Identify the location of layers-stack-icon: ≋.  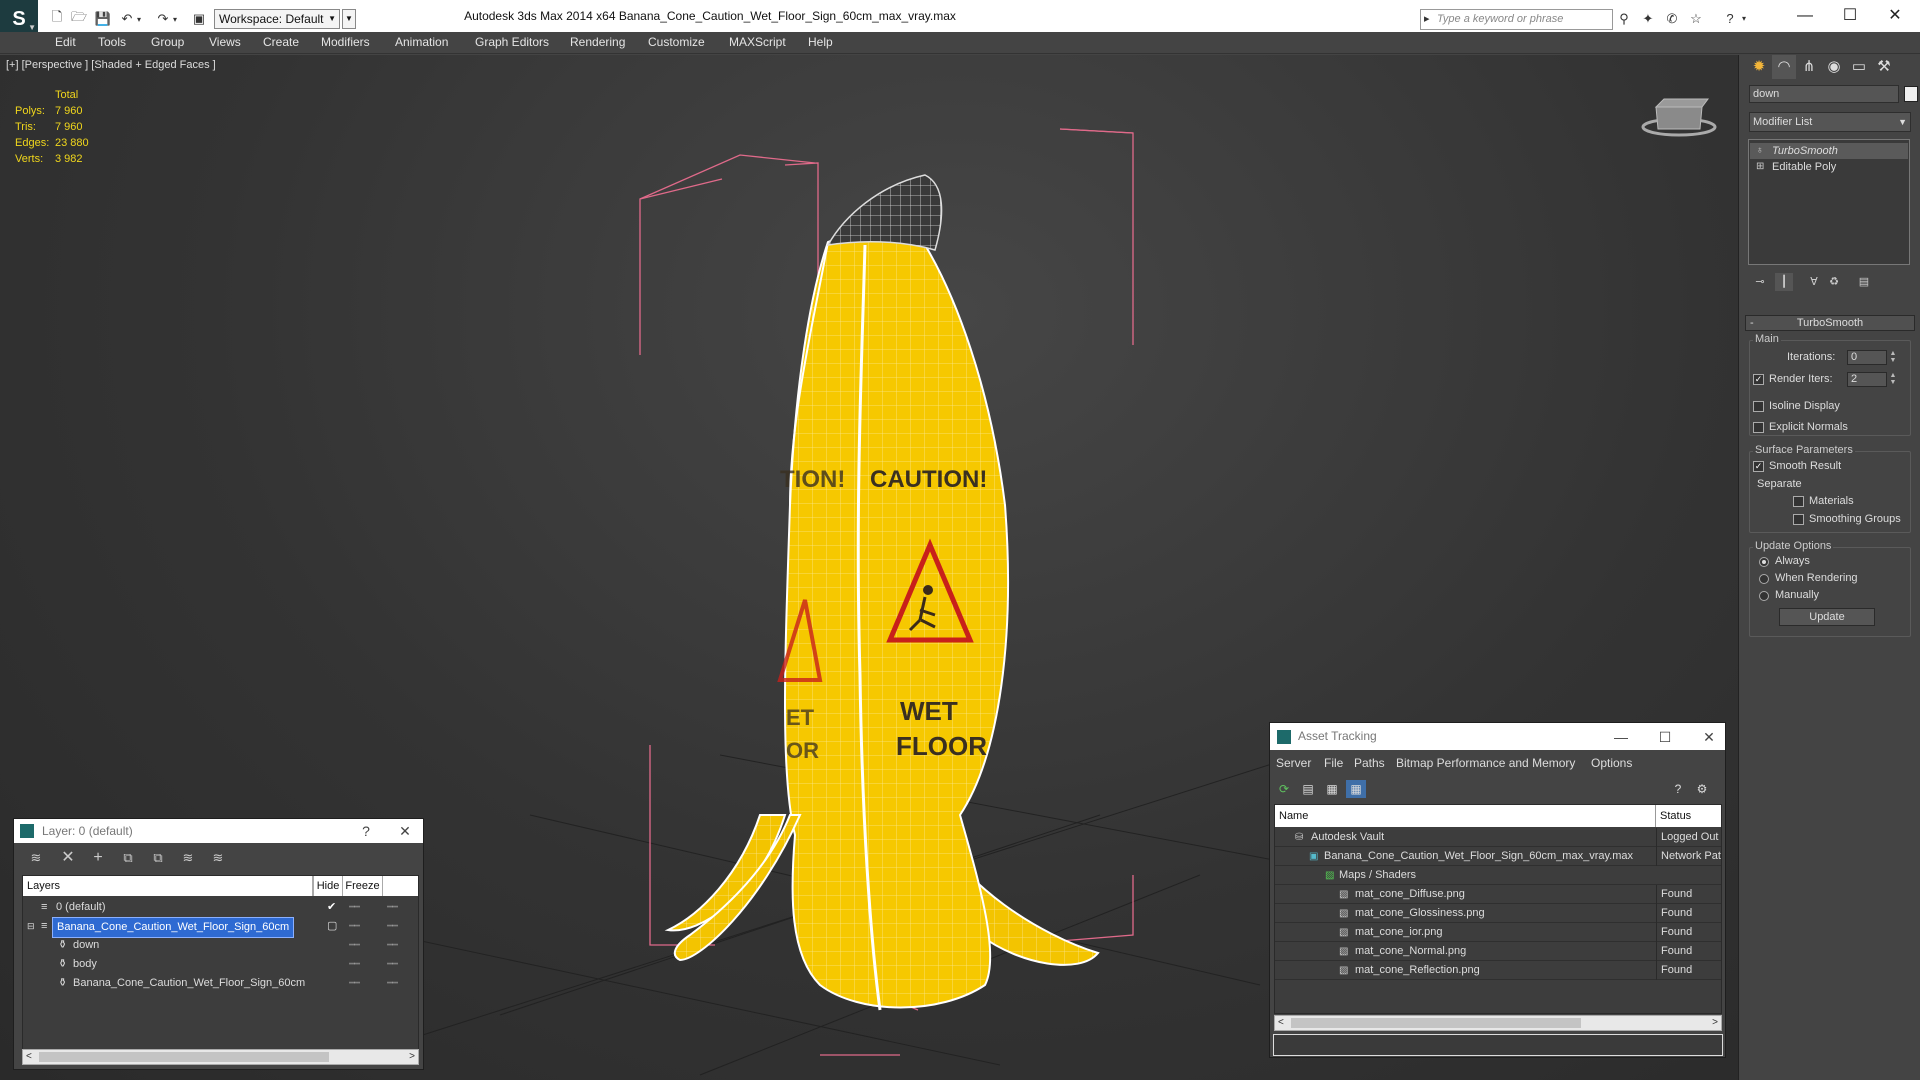
(36, 858).